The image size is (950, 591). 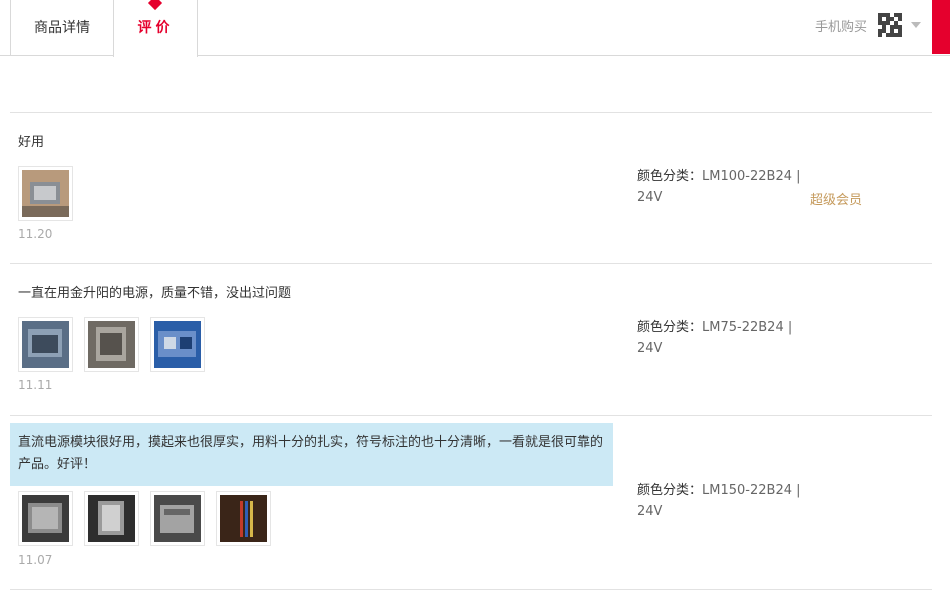 What do you see at coordinates (61, 28) in the screenshot?
I see `tab-product-details: 商品详情` at bounding box center [61, 28].